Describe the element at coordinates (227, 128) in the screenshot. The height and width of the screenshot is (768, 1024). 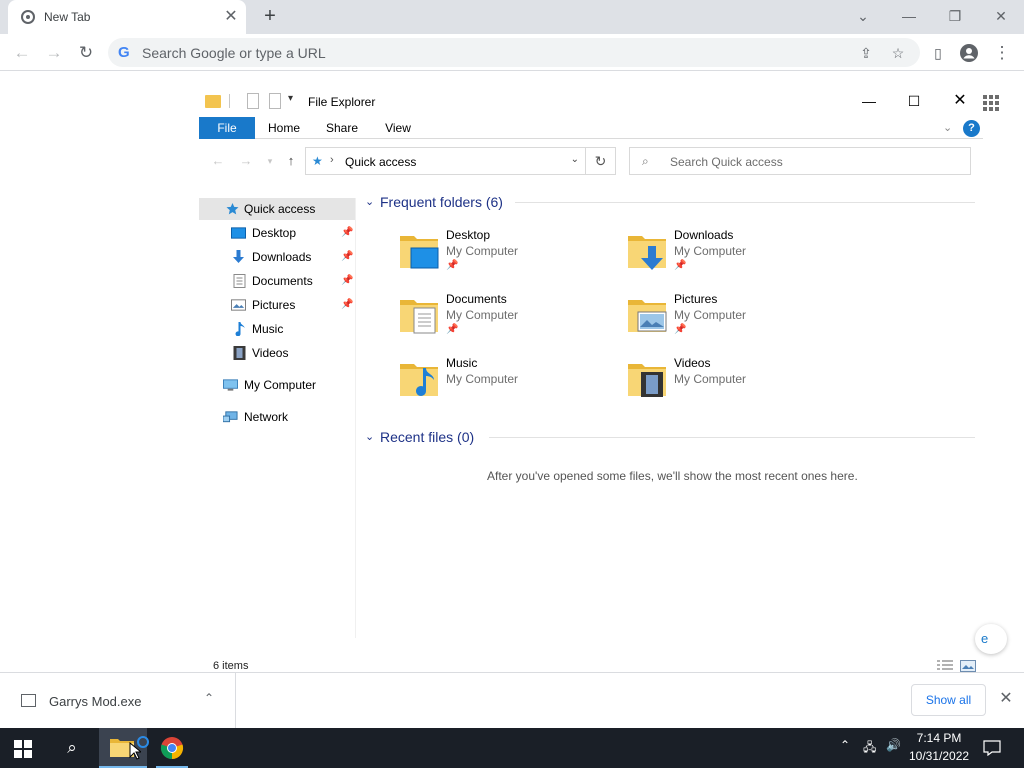
I see `tab-file: File` at that location.